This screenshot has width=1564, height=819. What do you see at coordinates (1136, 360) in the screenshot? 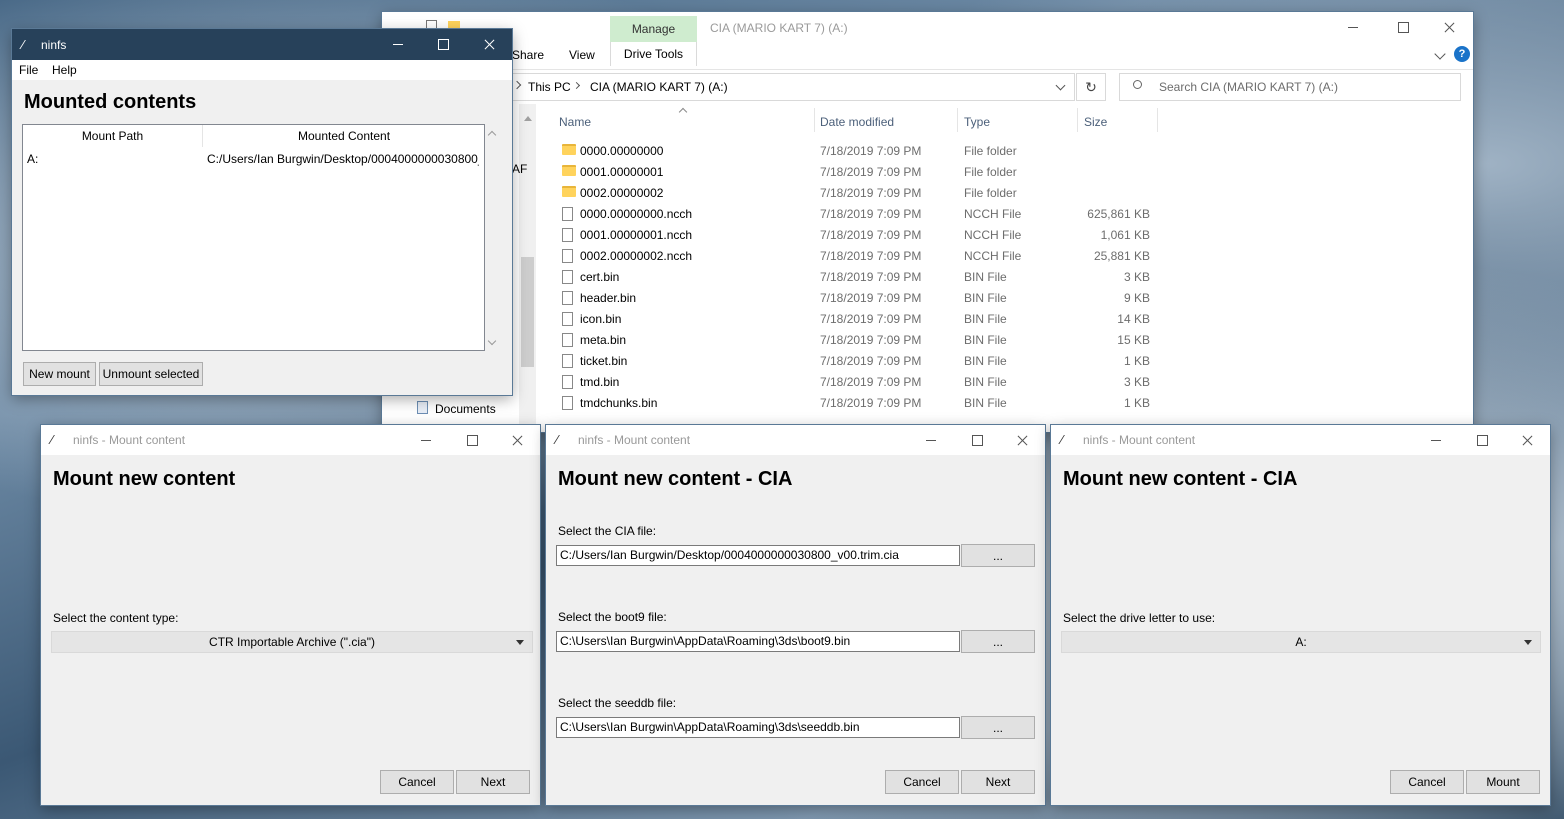
I see `file-size: 1 KB` at bounding box center [1136, 360].